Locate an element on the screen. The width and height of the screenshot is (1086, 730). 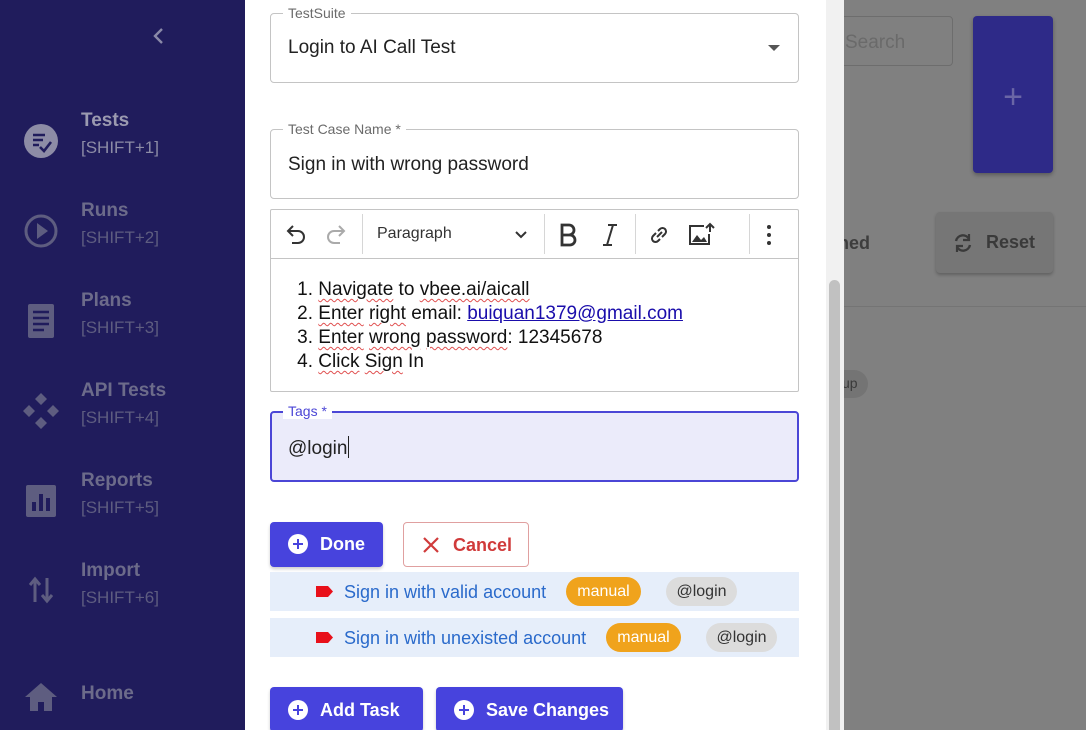
cancel-label: Cancel is located at coordinates (483, 545).